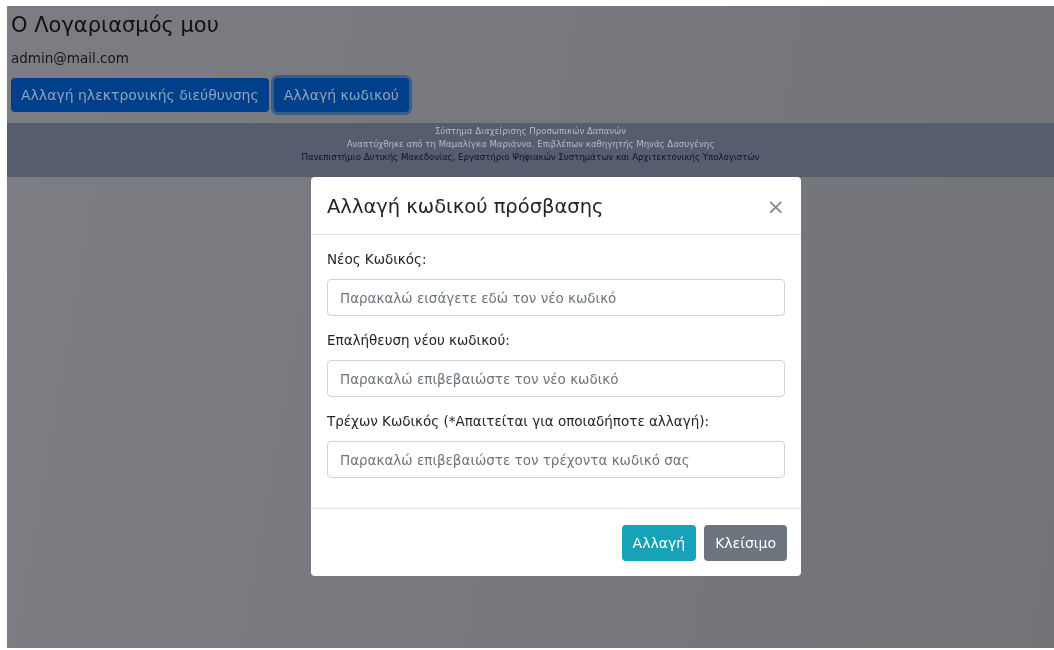 This screenshot has height=650, width=1054. Describe the element at coordinates (519, 421) in the screenshot. I see `field-label: Τρέχων Κωδικός (*Απαιτείται για οποιαδήποτε αλλαγή):` at that location.